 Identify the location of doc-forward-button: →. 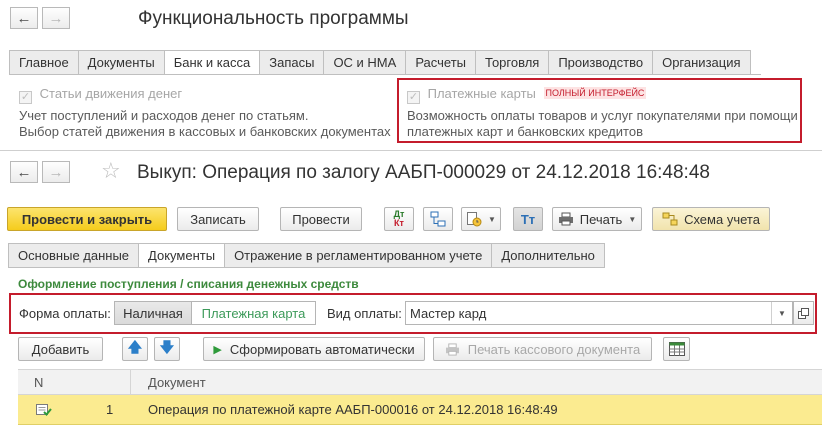
(56, 172).